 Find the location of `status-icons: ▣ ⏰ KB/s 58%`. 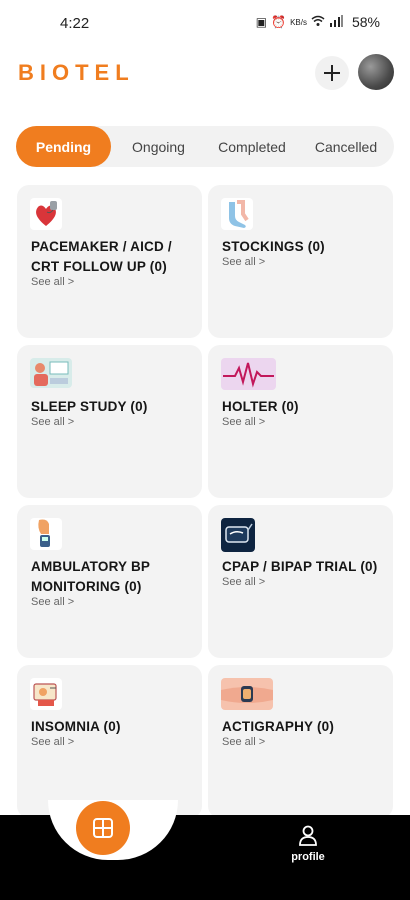

status-icons: ▣ ⏰ KB/s 58% is located at coordinates (318, 22).